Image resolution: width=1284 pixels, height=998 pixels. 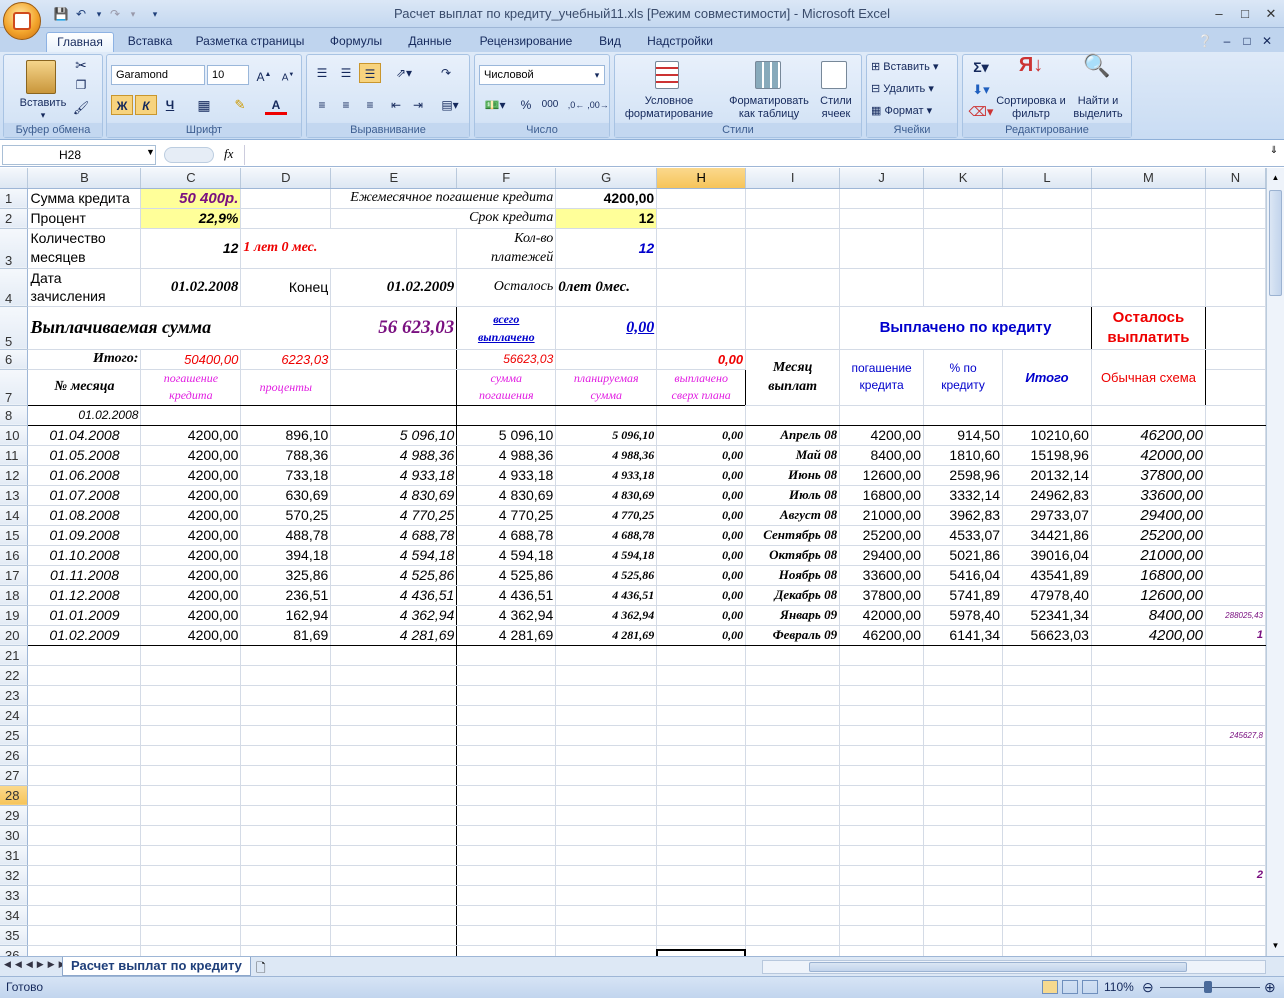 I want to click on cell-month: Сентябрь 08, so click(x=793, y=535).